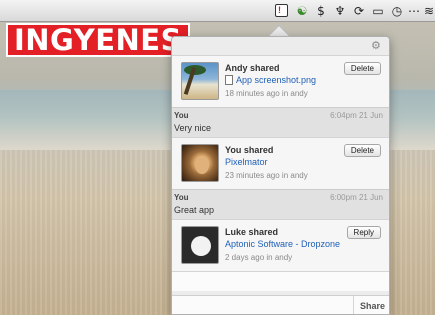 This screenshot has height=315, width=435. Describe the element at coordinates (340, 11) in the screenshot. I see `bluetooth-icon: ♆` at that location.